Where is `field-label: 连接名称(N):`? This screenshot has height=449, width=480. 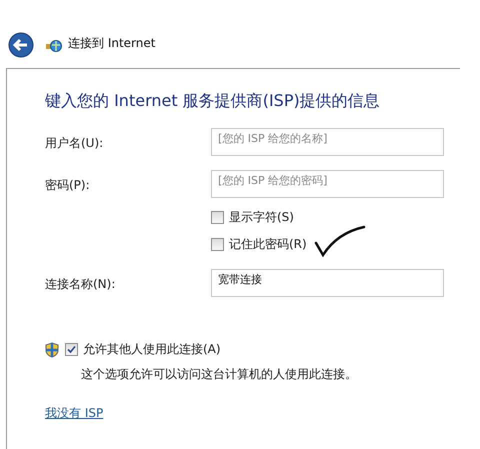 field-label: 连接名称(N): is located at coordinates (80, 284).